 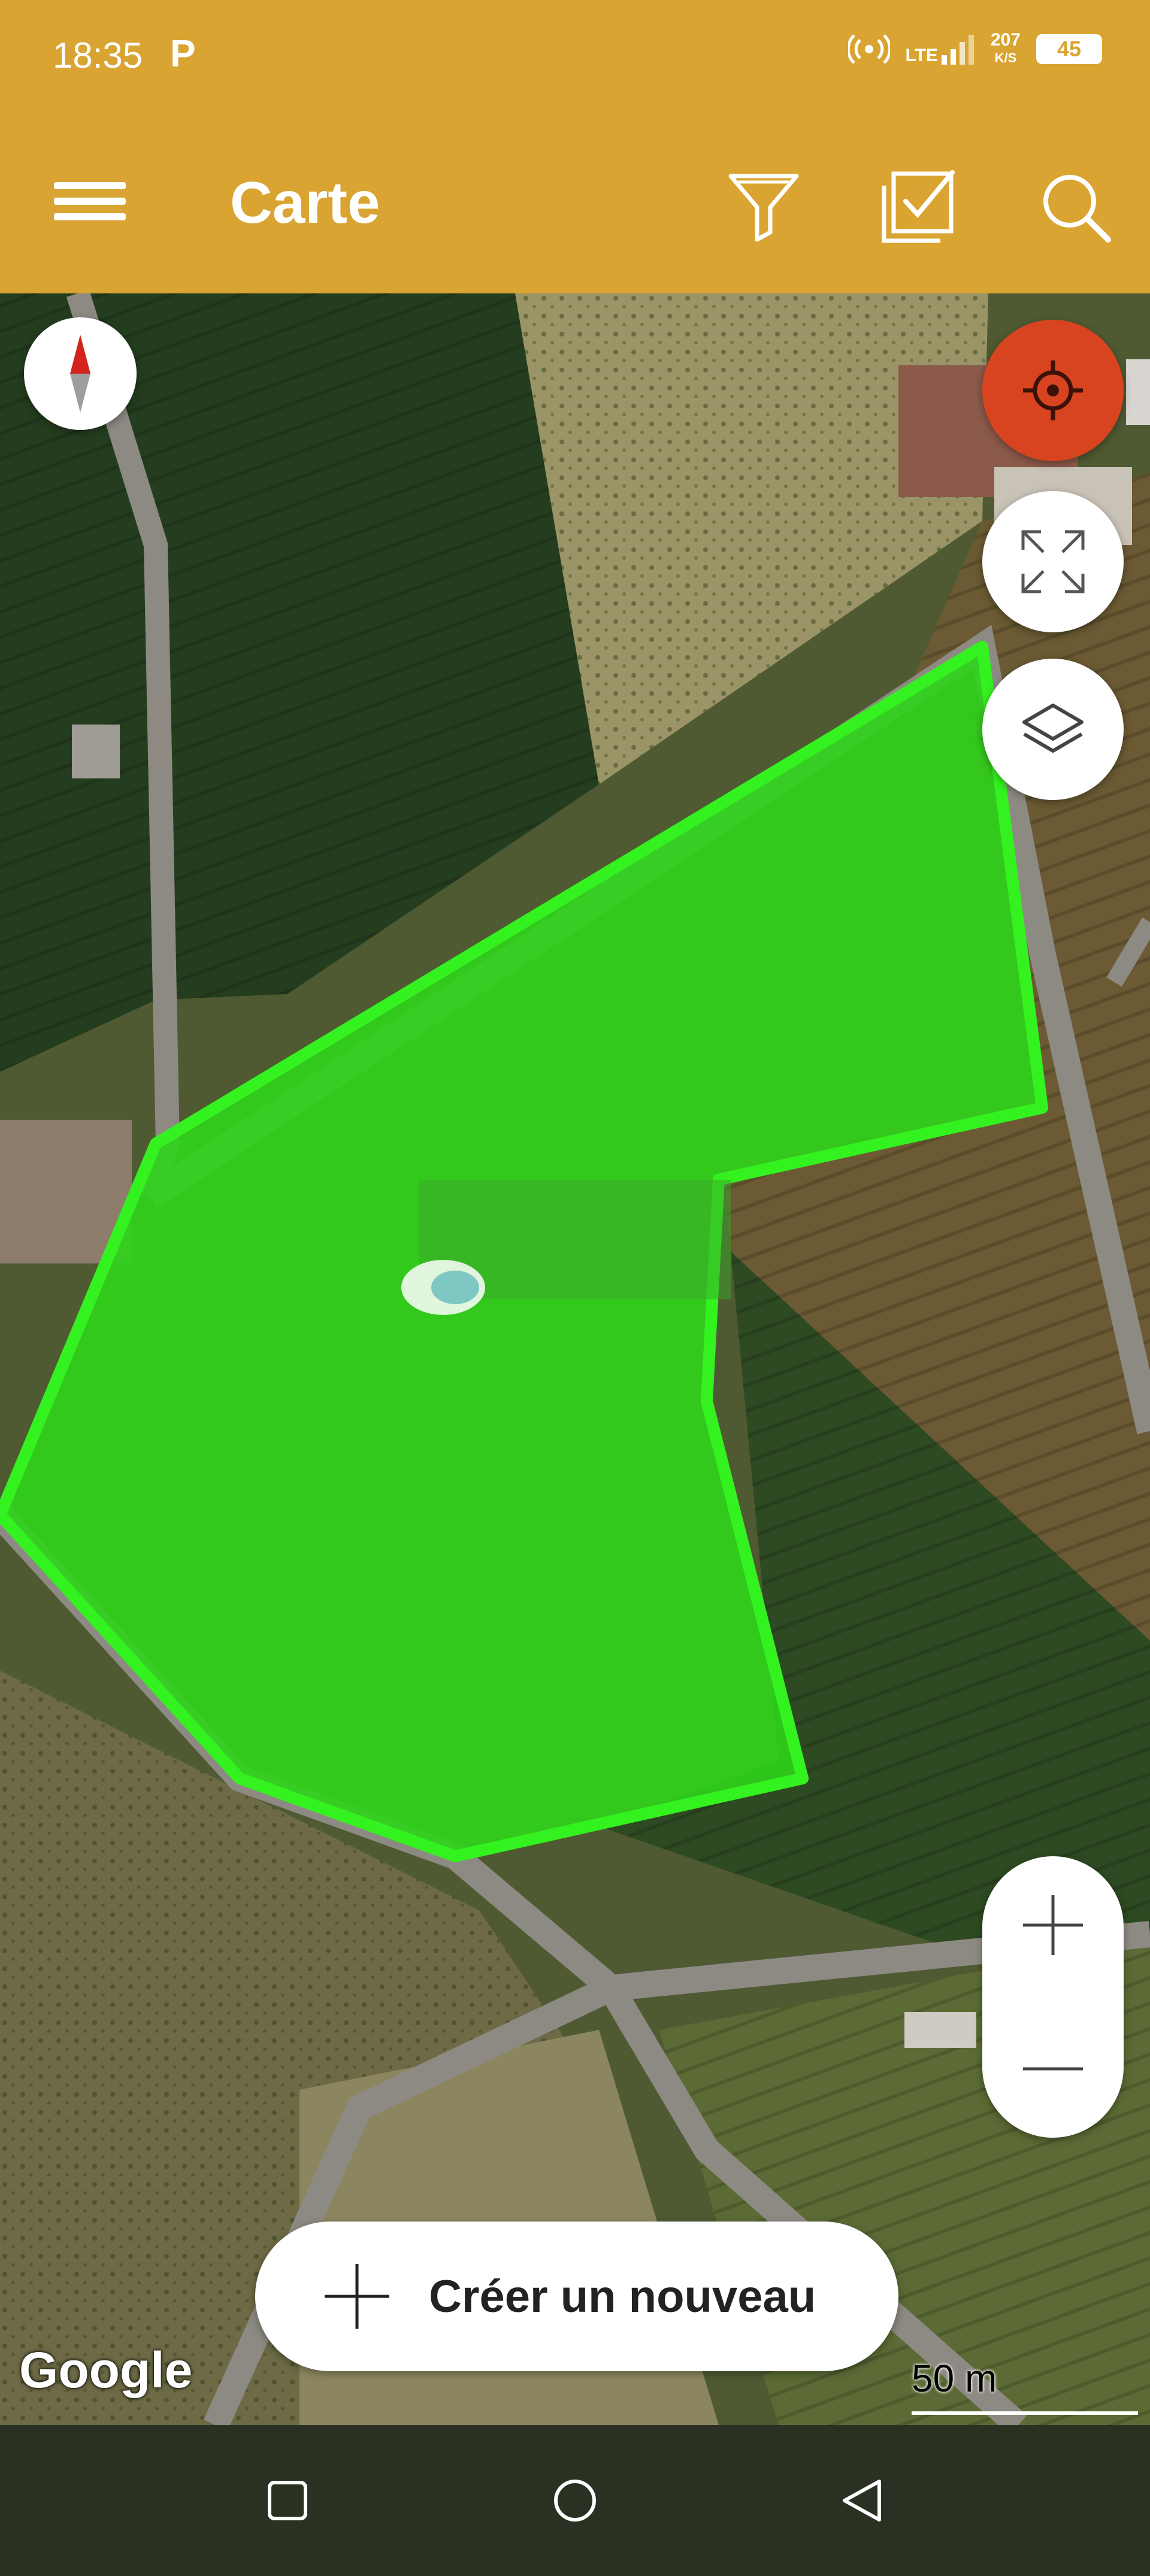 I want to click on home-icon, so click(x=575, y=2501).